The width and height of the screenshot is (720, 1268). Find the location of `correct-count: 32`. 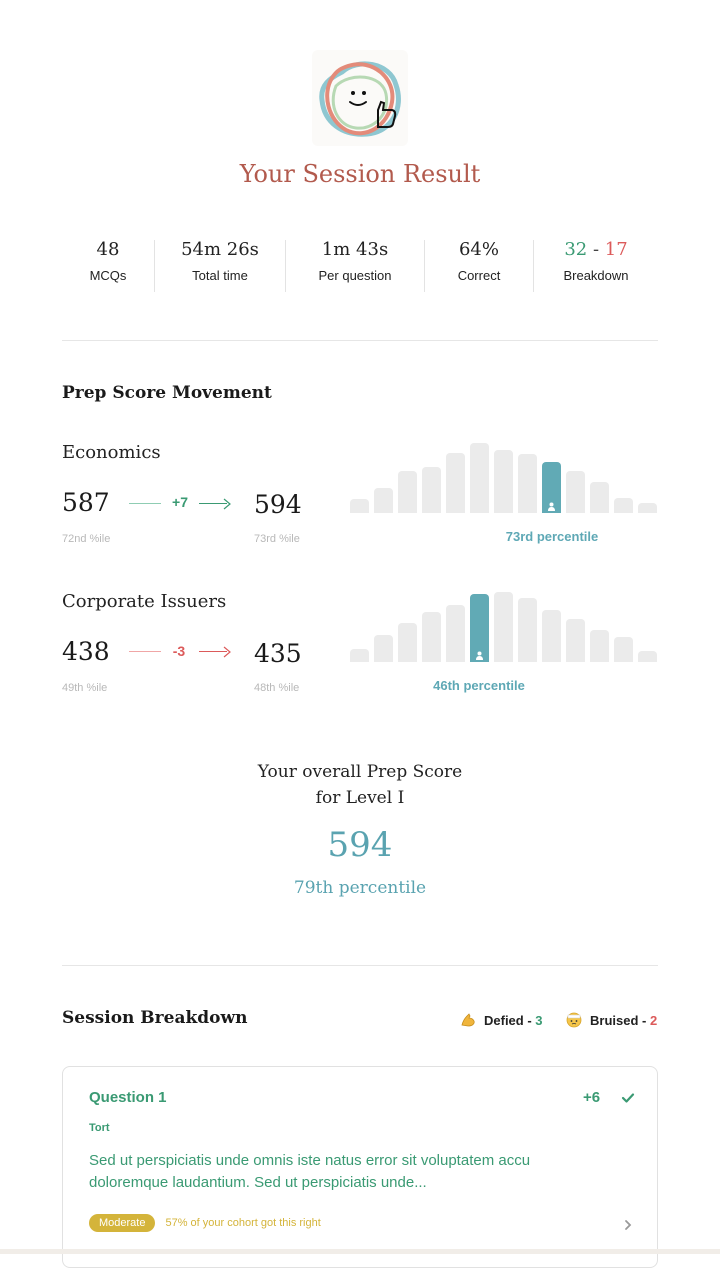

correct-count: 32 is located at coordinates (576, 249).